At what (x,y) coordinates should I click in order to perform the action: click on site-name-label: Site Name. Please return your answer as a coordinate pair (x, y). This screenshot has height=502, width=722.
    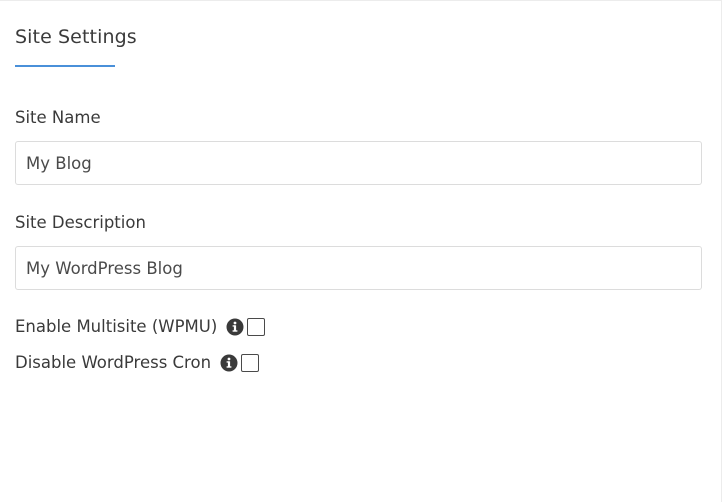
    Looking at the image, I should click on (58, 117).